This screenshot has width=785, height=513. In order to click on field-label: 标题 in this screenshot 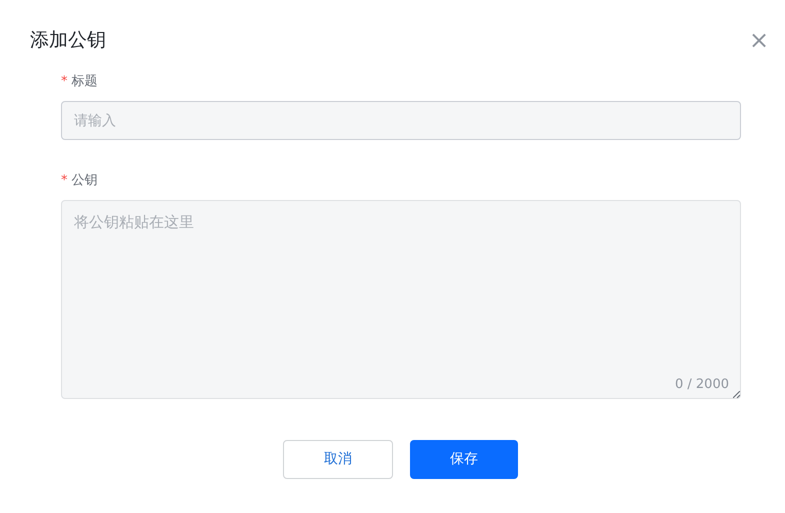, I will do `click(85, 82)`.